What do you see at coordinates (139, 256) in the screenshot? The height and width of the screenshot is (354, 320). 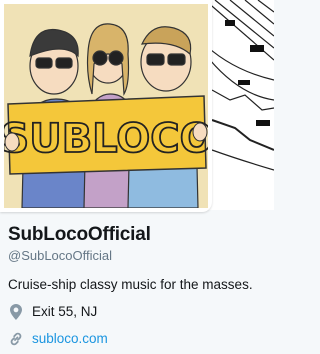 I see `profile-handle: @SubLocoOfficial` at bounding box center [139, 256].